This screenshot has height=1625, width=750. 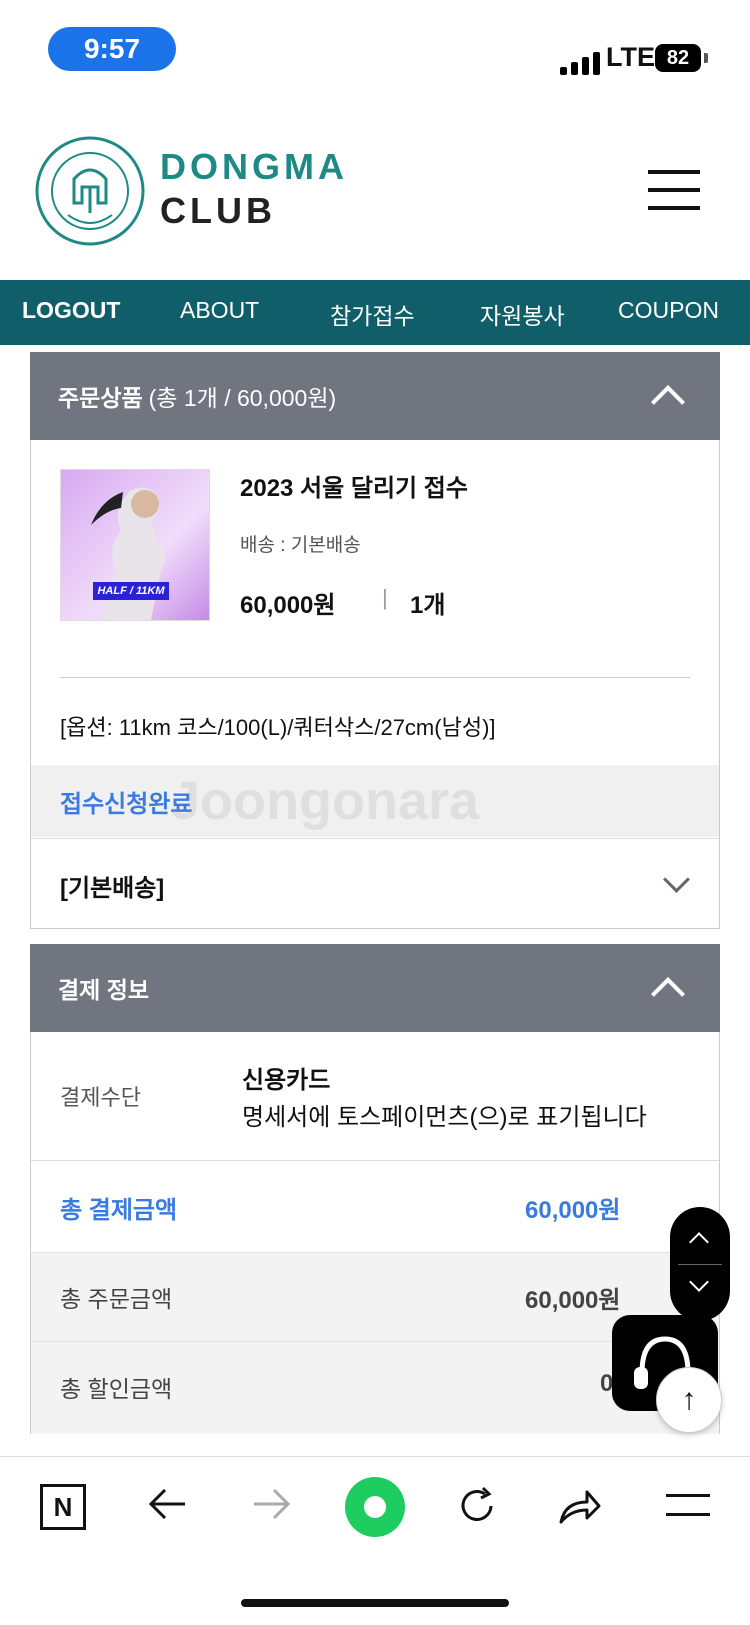 I want to click on nav-about: ABOUT, so click(x=219, y=310).